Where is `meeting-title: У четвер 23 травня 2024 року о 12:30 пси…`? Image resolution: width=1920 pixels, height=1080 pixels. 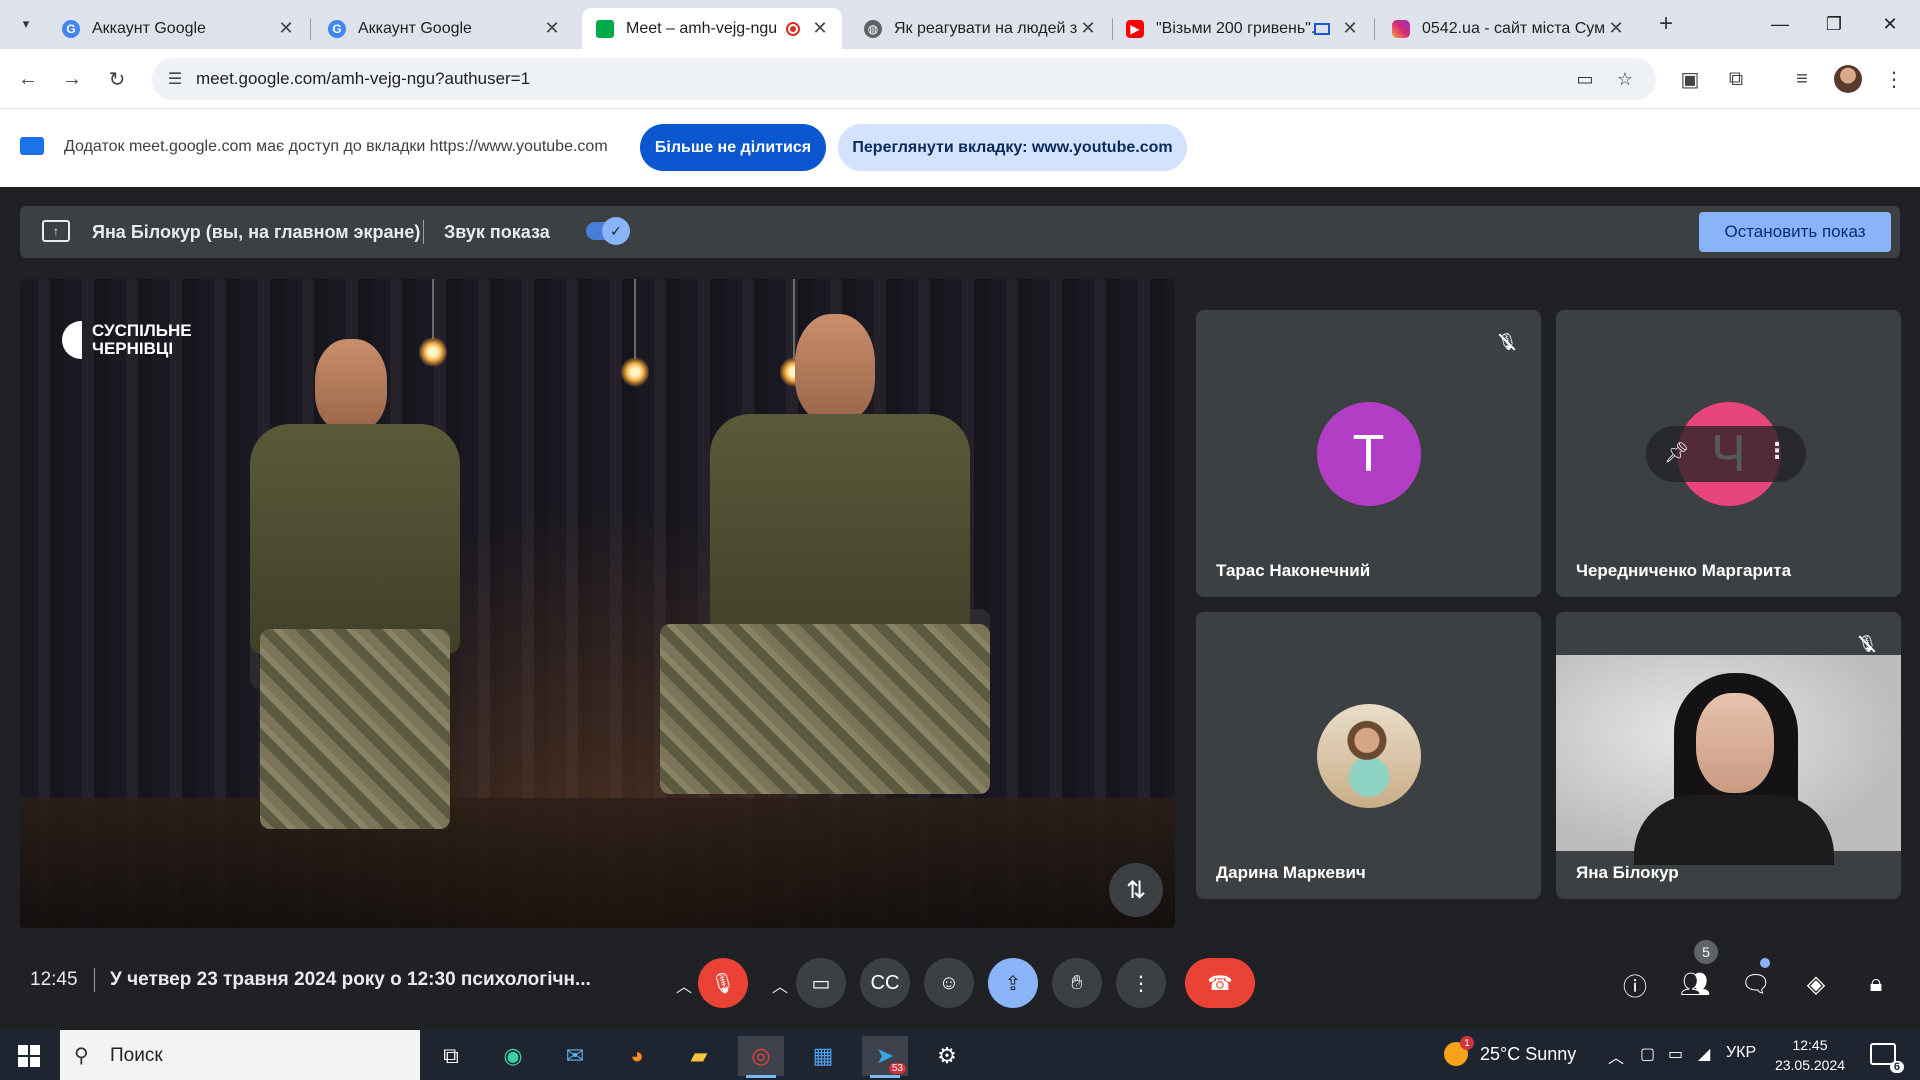 meeting-title: У четвер 23 травня 2024 року о 12:30 пси… is located at coordinates (350, 979).